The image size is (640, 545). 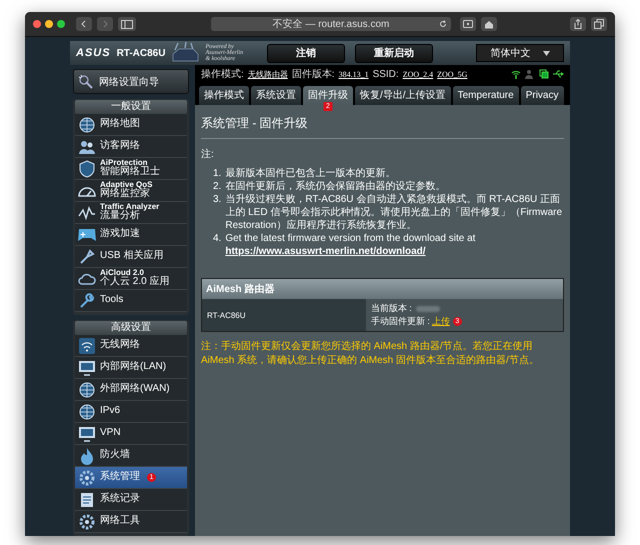 What do you see at coordinates (313, 74) in the screenshot?
I see `firmware-label: 固件版本:` at bounding box center [313, 74].